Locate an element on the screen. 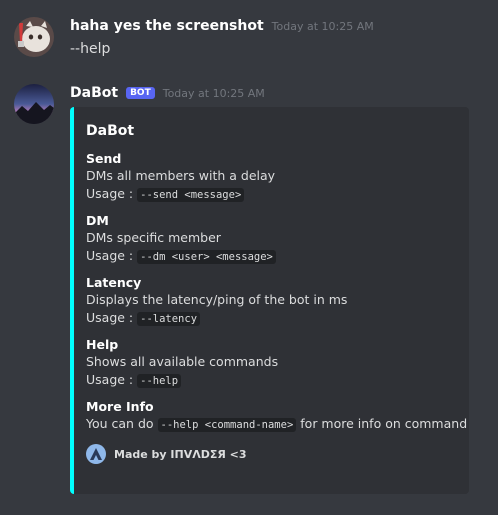  field-description: Shows all available commands is located at coordinates (182, 361).